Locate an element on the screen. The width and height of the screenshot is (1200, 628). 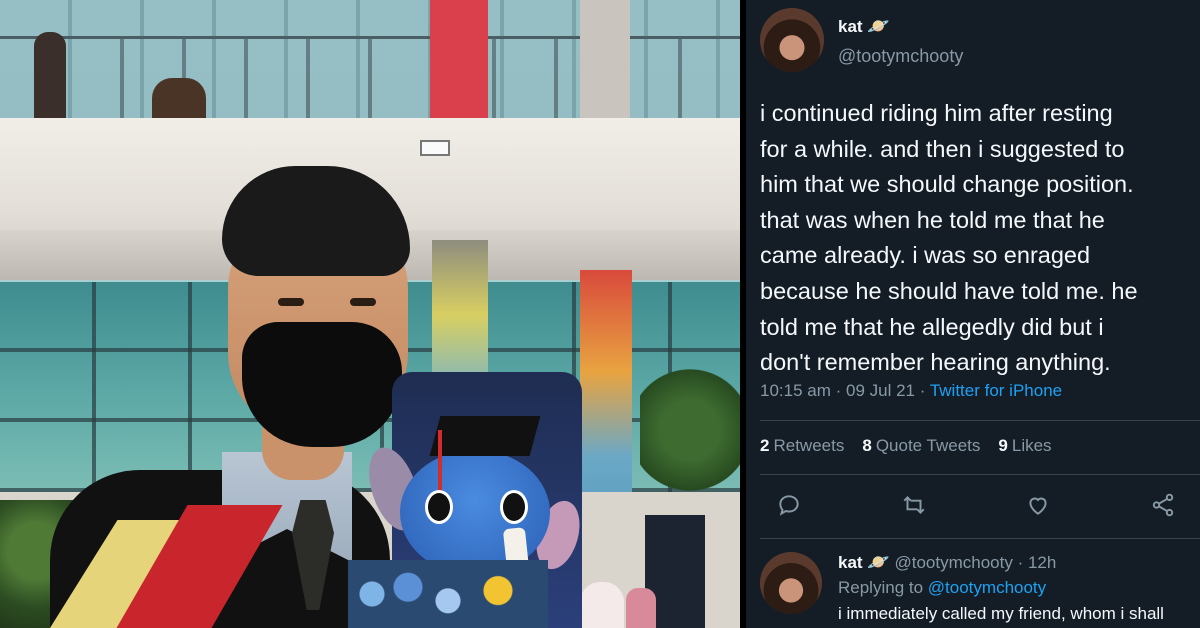
likes-count: 9 is located at coordinates (1003, 445).